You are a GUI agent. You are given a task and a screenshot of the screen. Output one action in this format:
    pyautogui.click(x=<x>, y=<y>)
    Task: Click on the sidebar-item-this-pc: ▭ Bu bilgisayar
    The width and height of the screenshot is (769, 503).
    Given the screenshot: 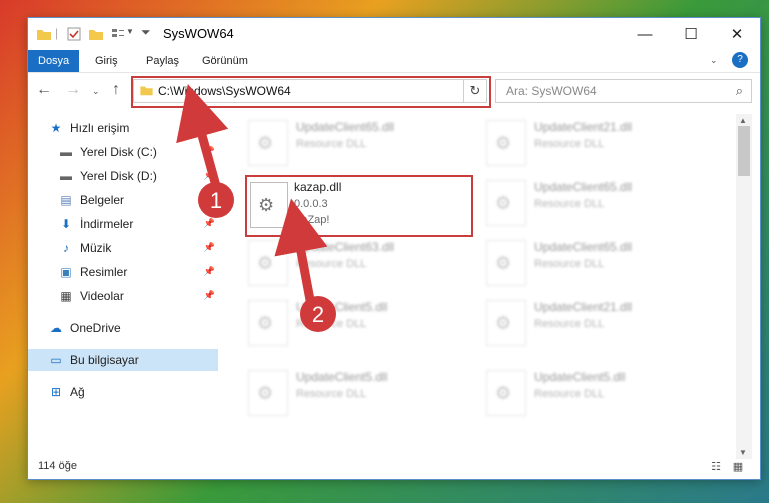 What is the action you would take?
    pyautogui.click(x=123, y=360)
    